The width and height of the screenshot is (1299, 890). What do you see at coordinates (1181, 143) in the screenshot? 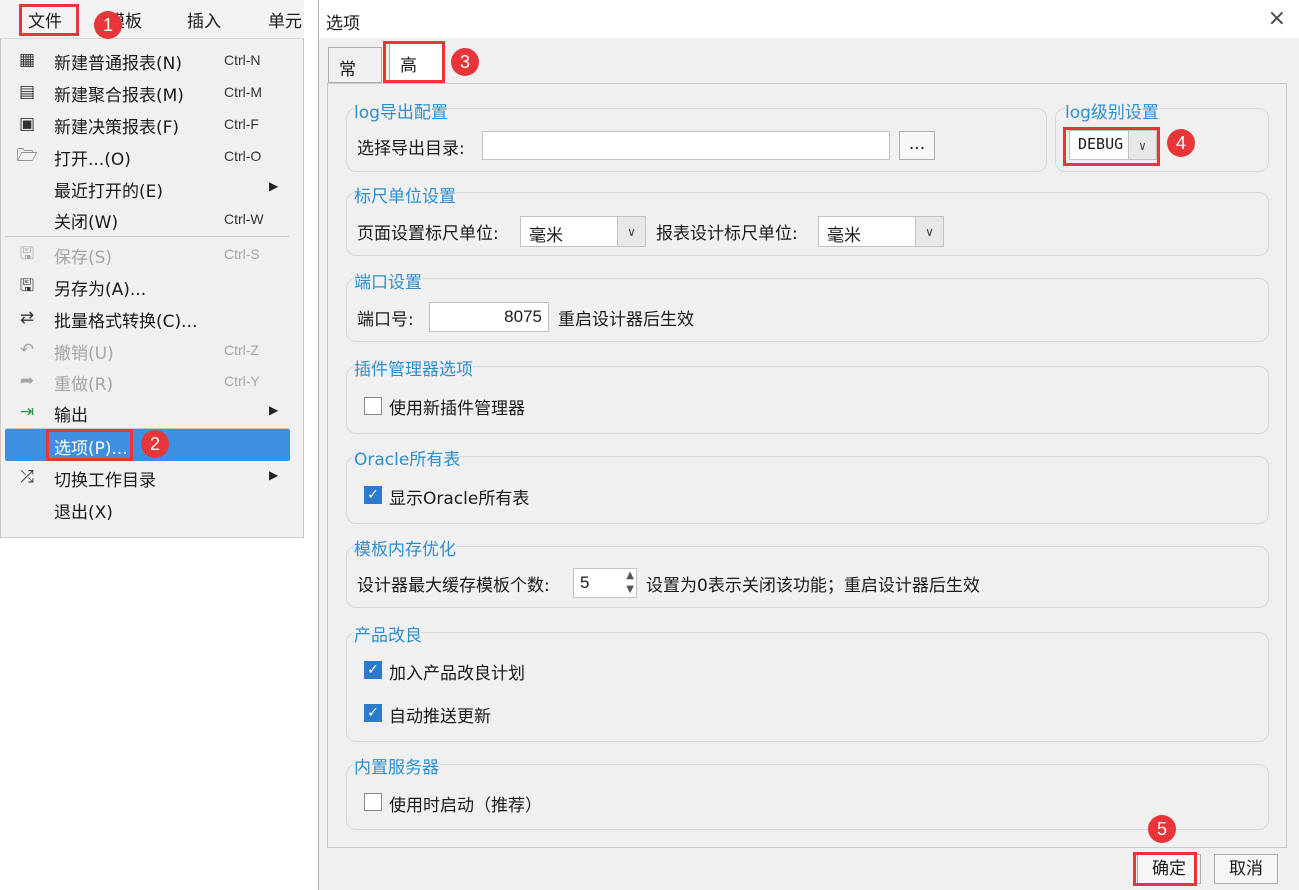
I see `step-badge-4: 4` at bounding box center [1181, 143].